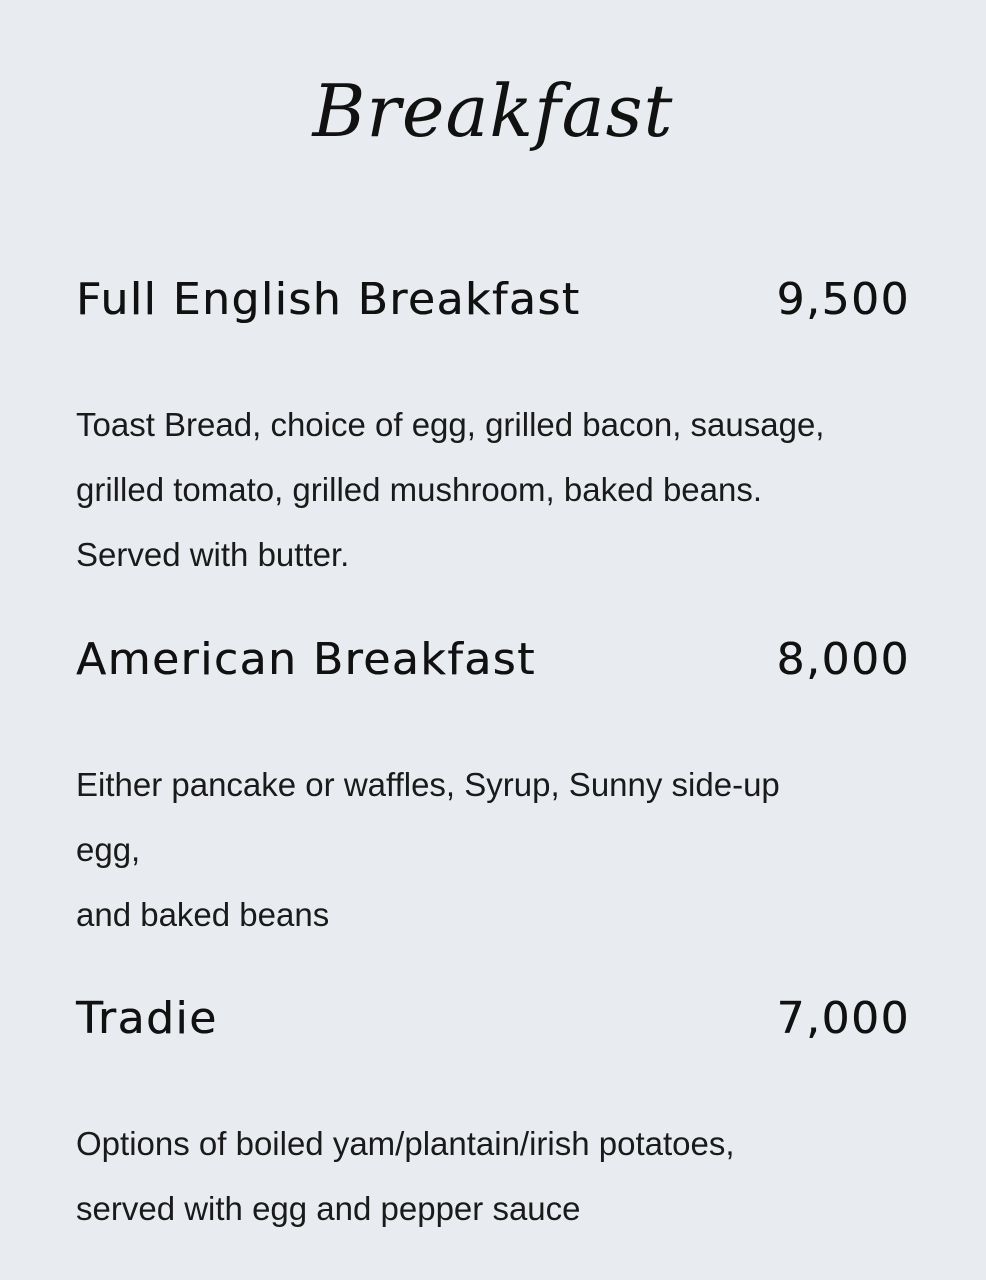 This screenshot has width=986, height=1280. I want to click on menu-item-header: Full English Breakfast 9,500, so click(493, 300).